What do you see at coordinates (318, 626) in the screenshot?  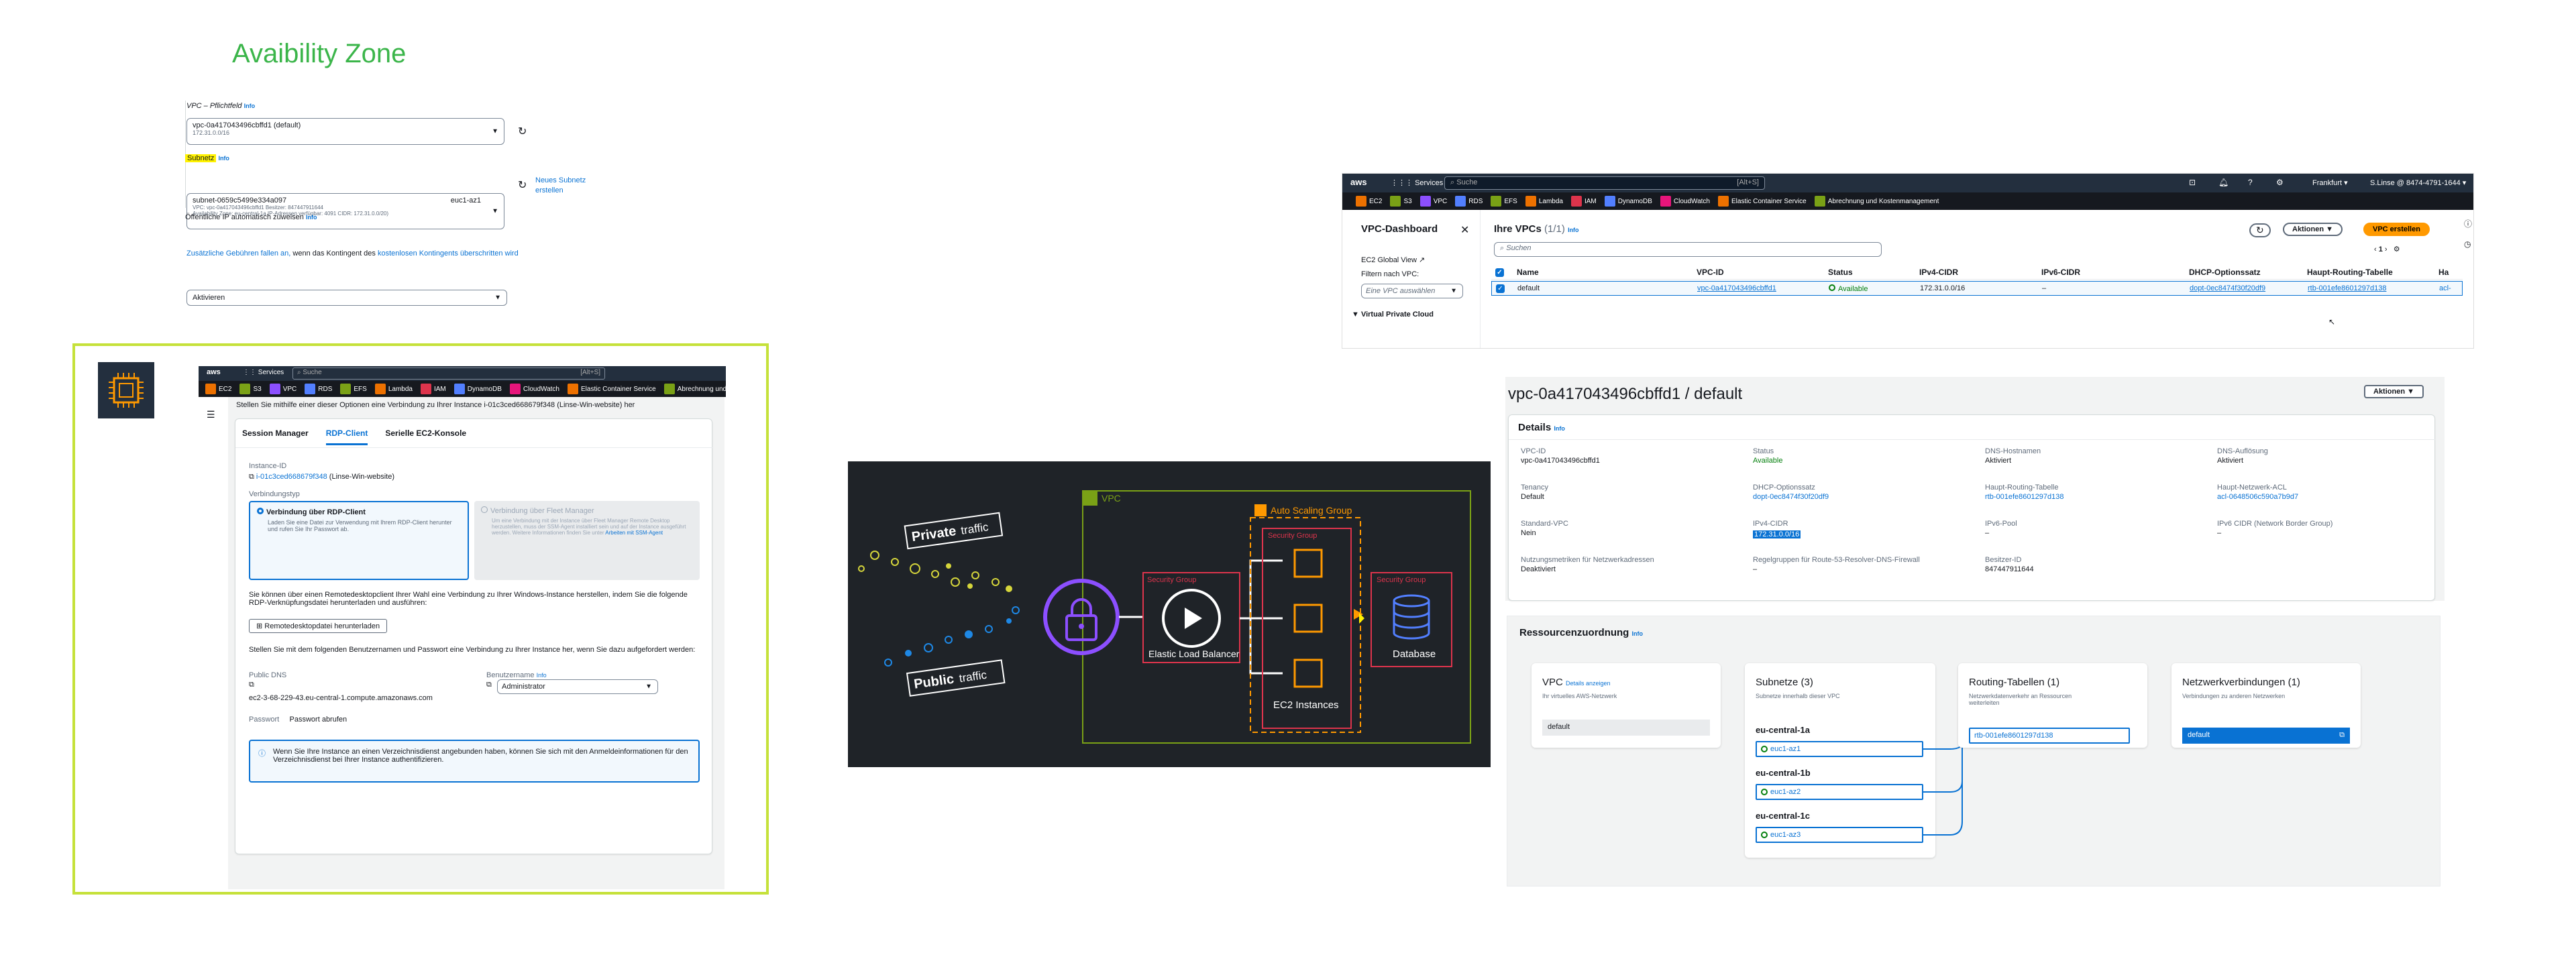 I see `download-rdp-button: ⊞ Remotedesktopdatei herunterladen` at bounding box center [318, 626].